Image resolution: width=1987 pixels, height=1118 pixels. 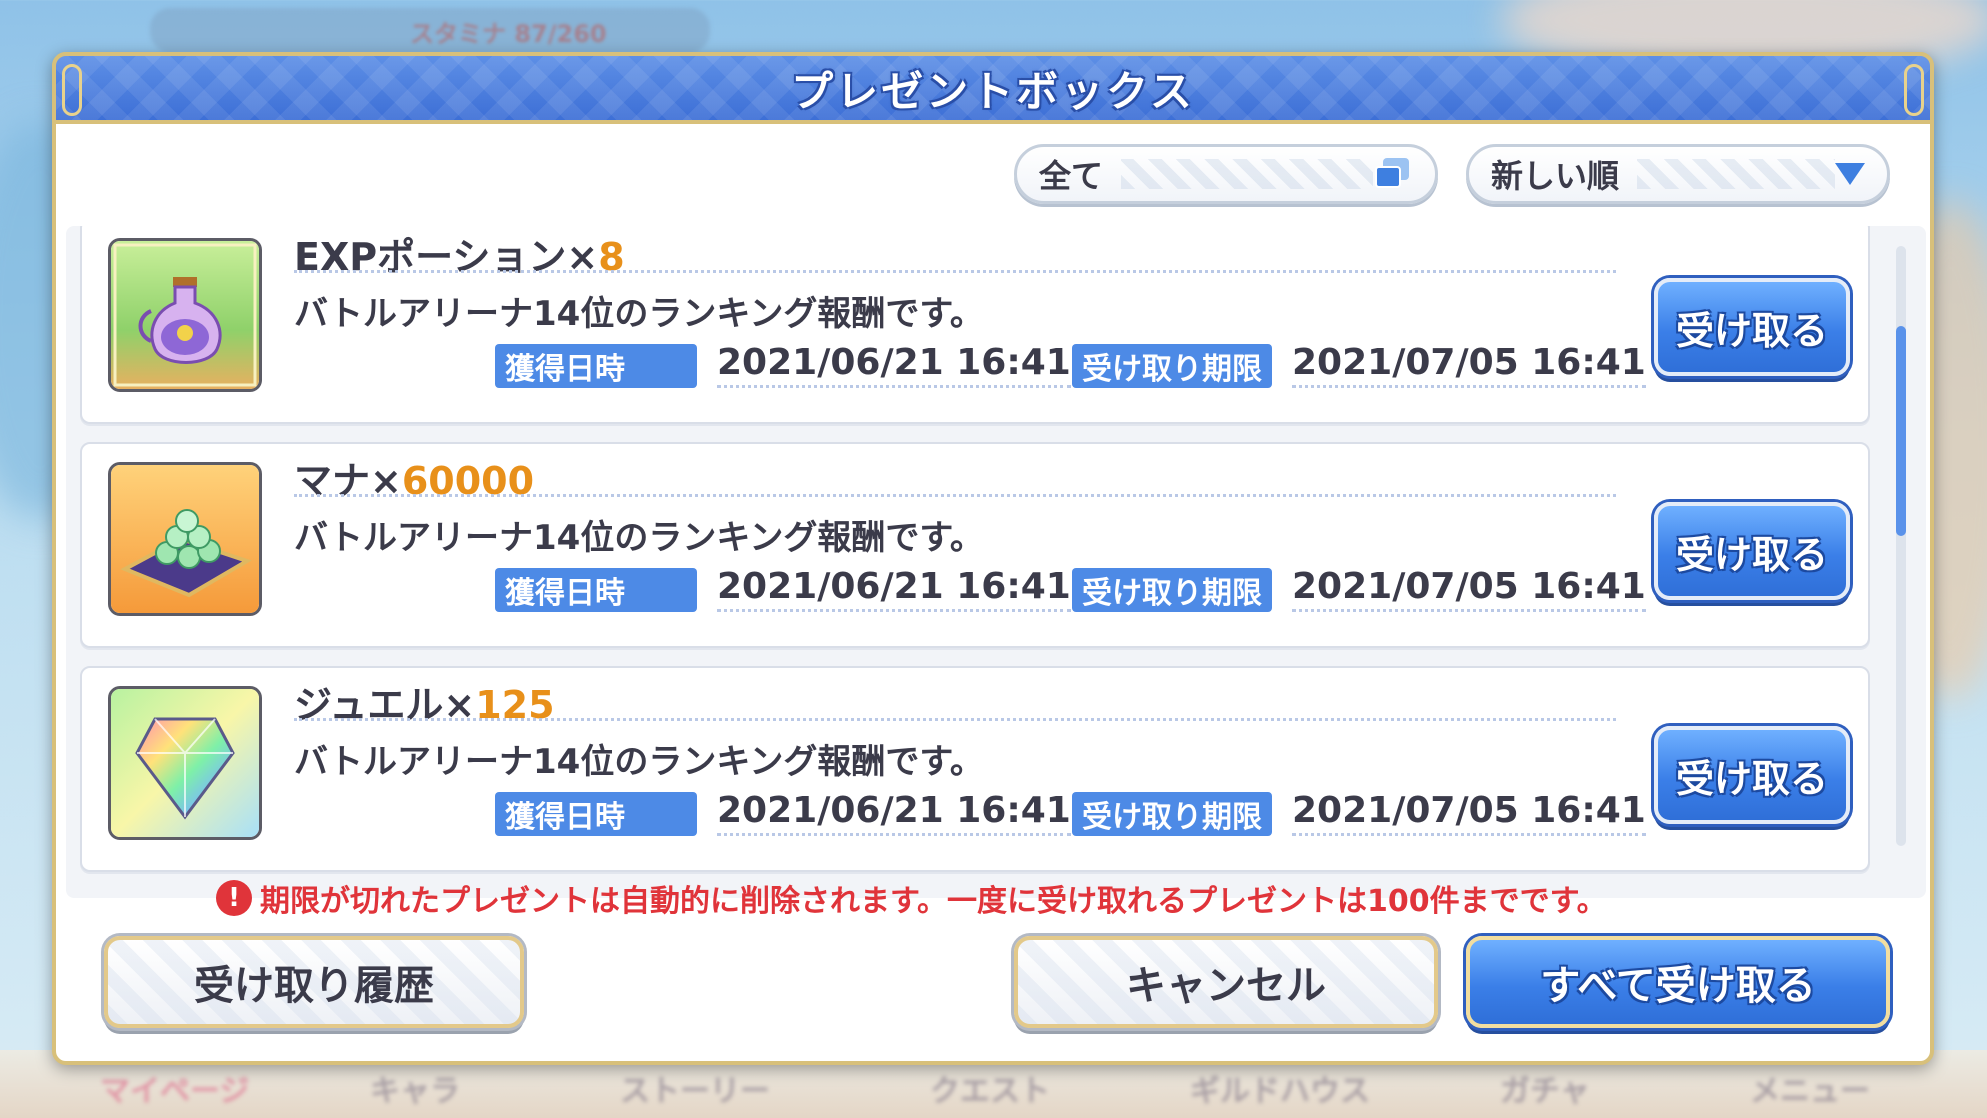 What do you see at coordinates (1850, 174) in the screenshot?
I see `chevron-down-icon` at bounding box center [1850, 174].